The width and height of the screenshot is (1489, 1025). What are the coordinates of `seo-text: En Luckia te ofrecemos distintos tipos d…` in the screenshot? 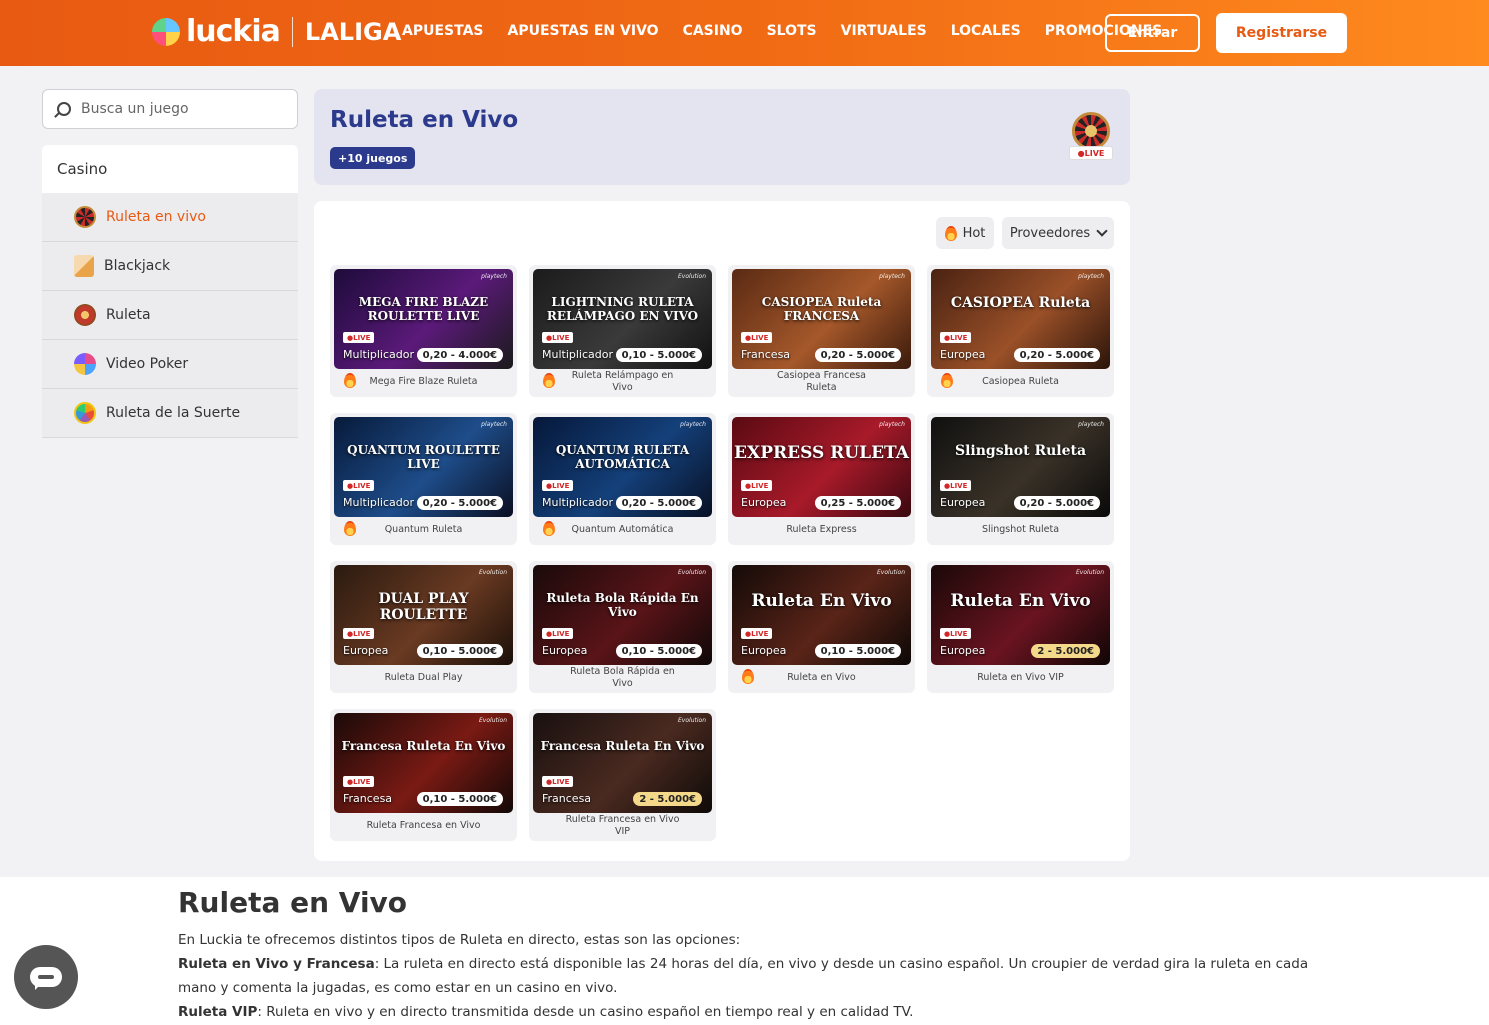 It's located at (753, 976).